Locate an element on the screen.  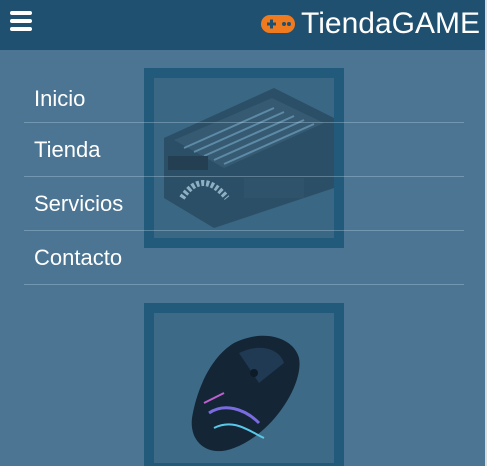
nav-item-servicios: Servicios is located at coordinates (244, 204).